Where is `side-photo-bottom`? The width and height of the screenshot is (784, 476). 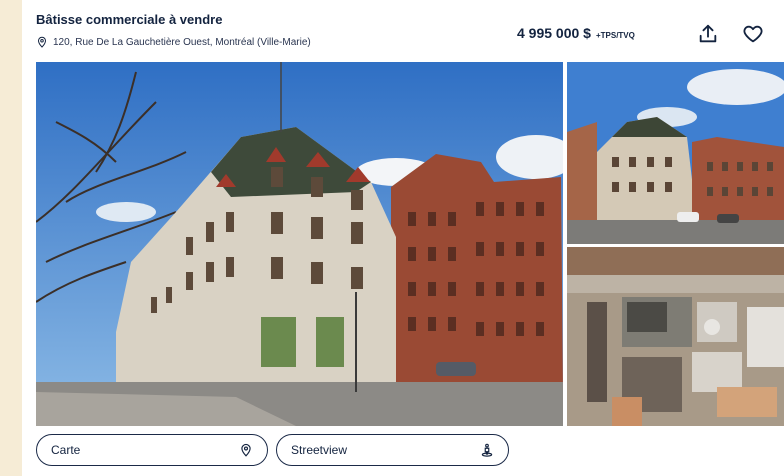
side-photo-bottom is located at coordinates (675, 336).